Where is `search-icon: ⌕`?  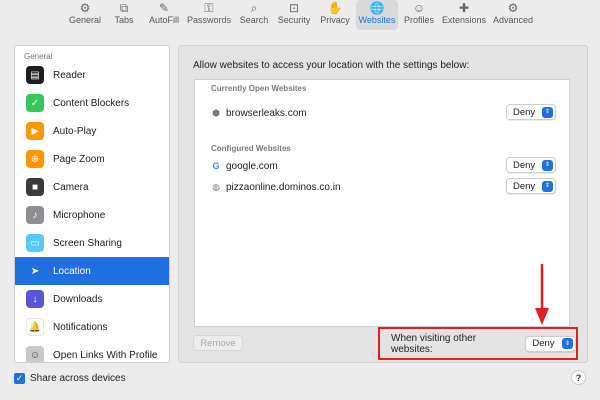 search-icon: ⌕ is located at coordinates (254, 8).